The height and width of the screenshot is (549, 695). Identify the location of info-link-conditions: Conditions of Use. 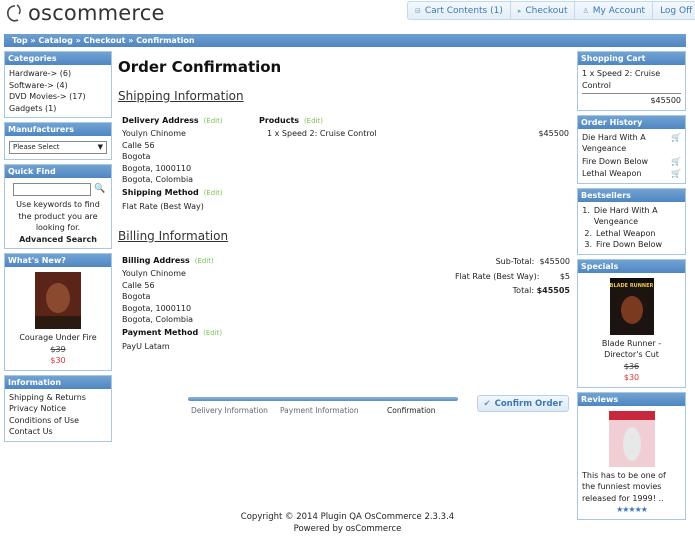
(58, 421).